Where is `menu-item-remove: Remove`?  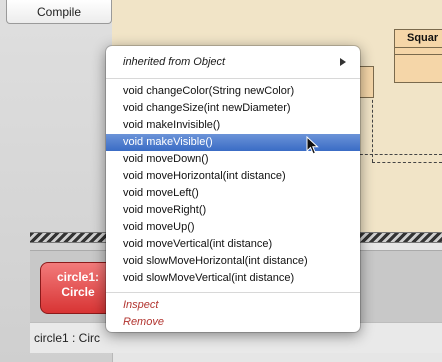
menu-item-remove: Remove is located at coordinates (233, 322).